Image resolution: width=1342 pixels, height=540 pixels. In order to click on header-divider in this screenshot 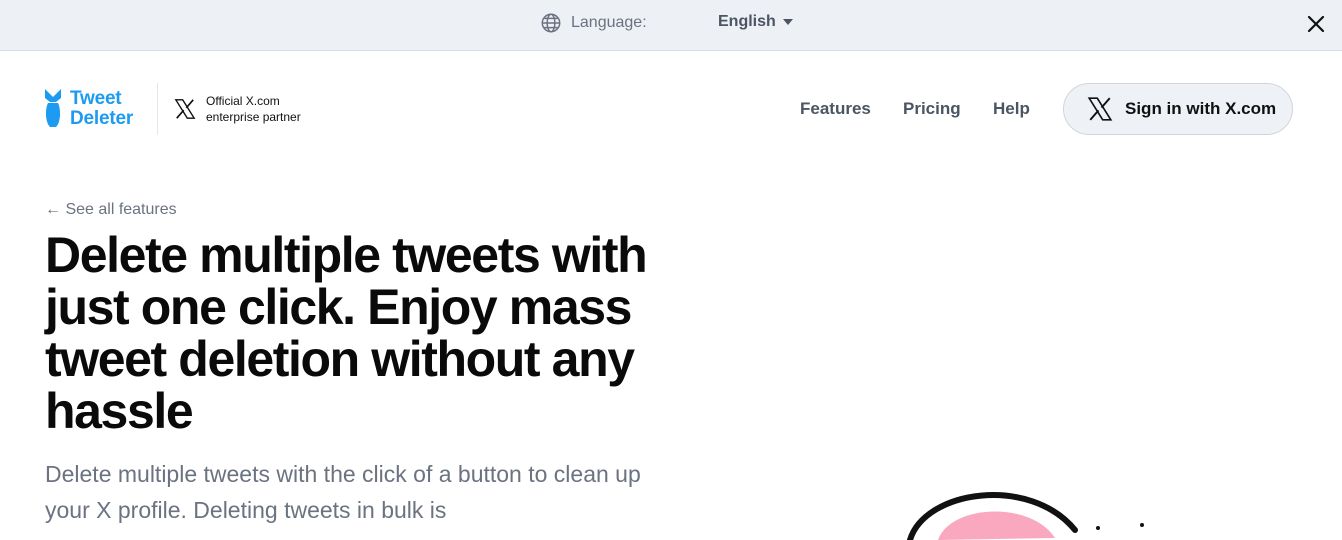, I will do `click(157, 109)`.